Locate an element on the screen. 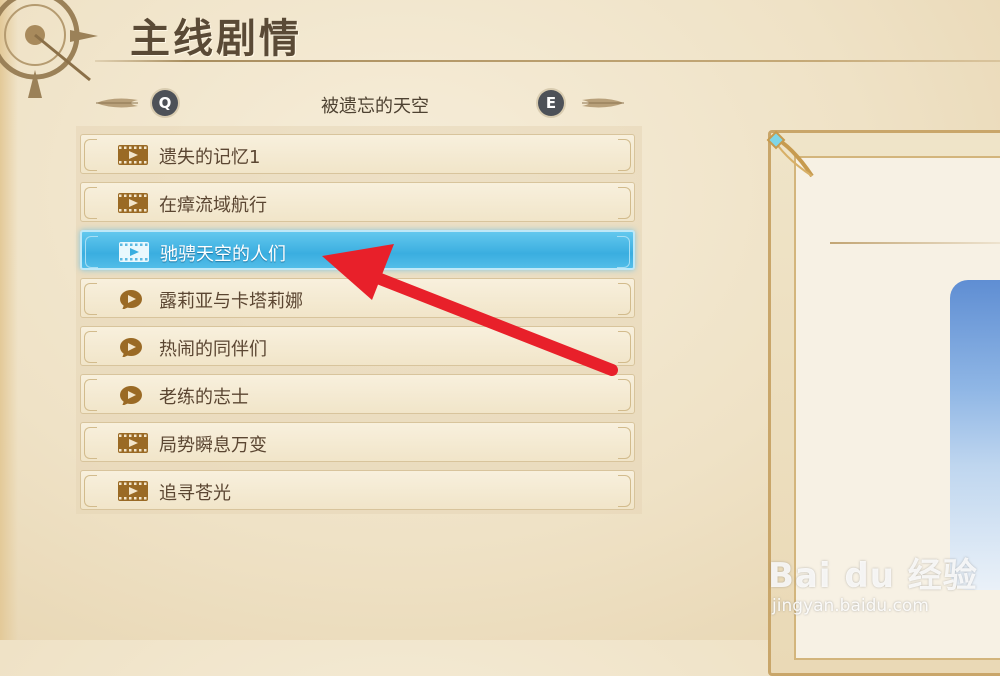  right-feather-icon is located at coordinates (603, 103).